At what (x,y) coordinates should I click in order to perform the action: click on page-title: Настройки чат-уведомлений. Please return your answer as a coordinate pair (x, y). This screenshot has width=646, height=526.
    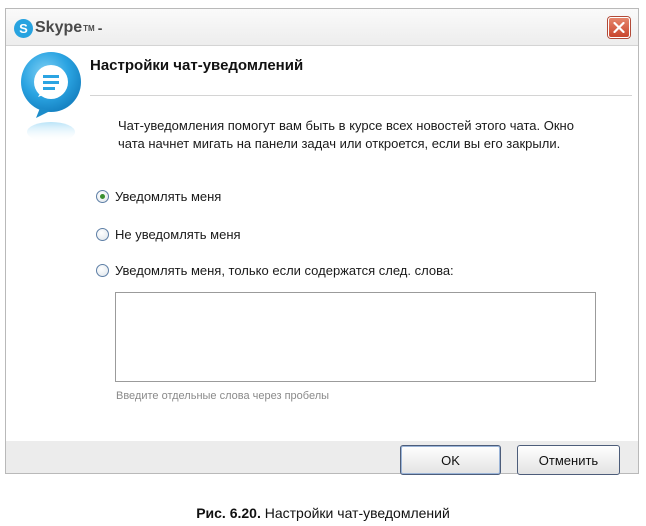
    Looking at the image, I should click on (197, 65).